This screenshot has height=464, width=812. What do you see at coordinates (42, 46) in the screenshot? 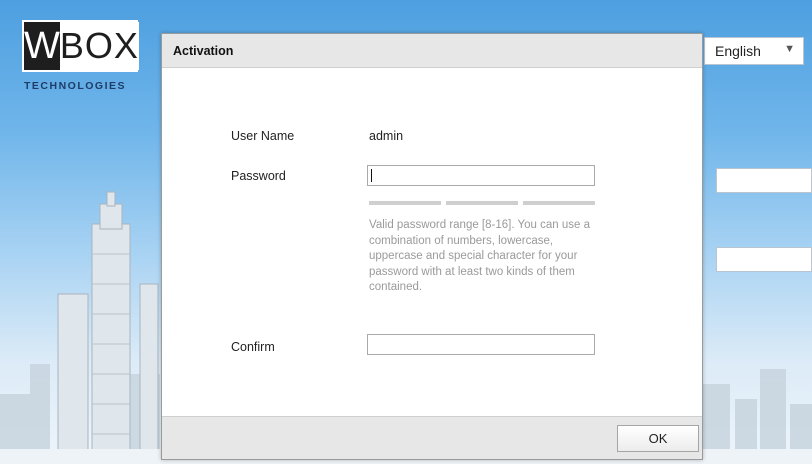
I see `logo-letter: W` at bounding box center [42, 46].